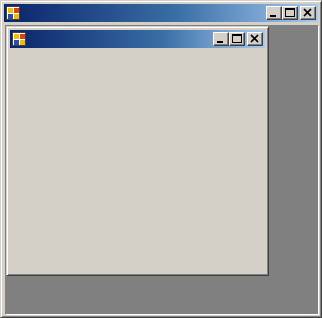 The height and width of the screenshot is (318, 322). What do you see at coordinates (137, 39) in the screenshot?
I see `child-window-titlebar` at bounding box center [137, 39].